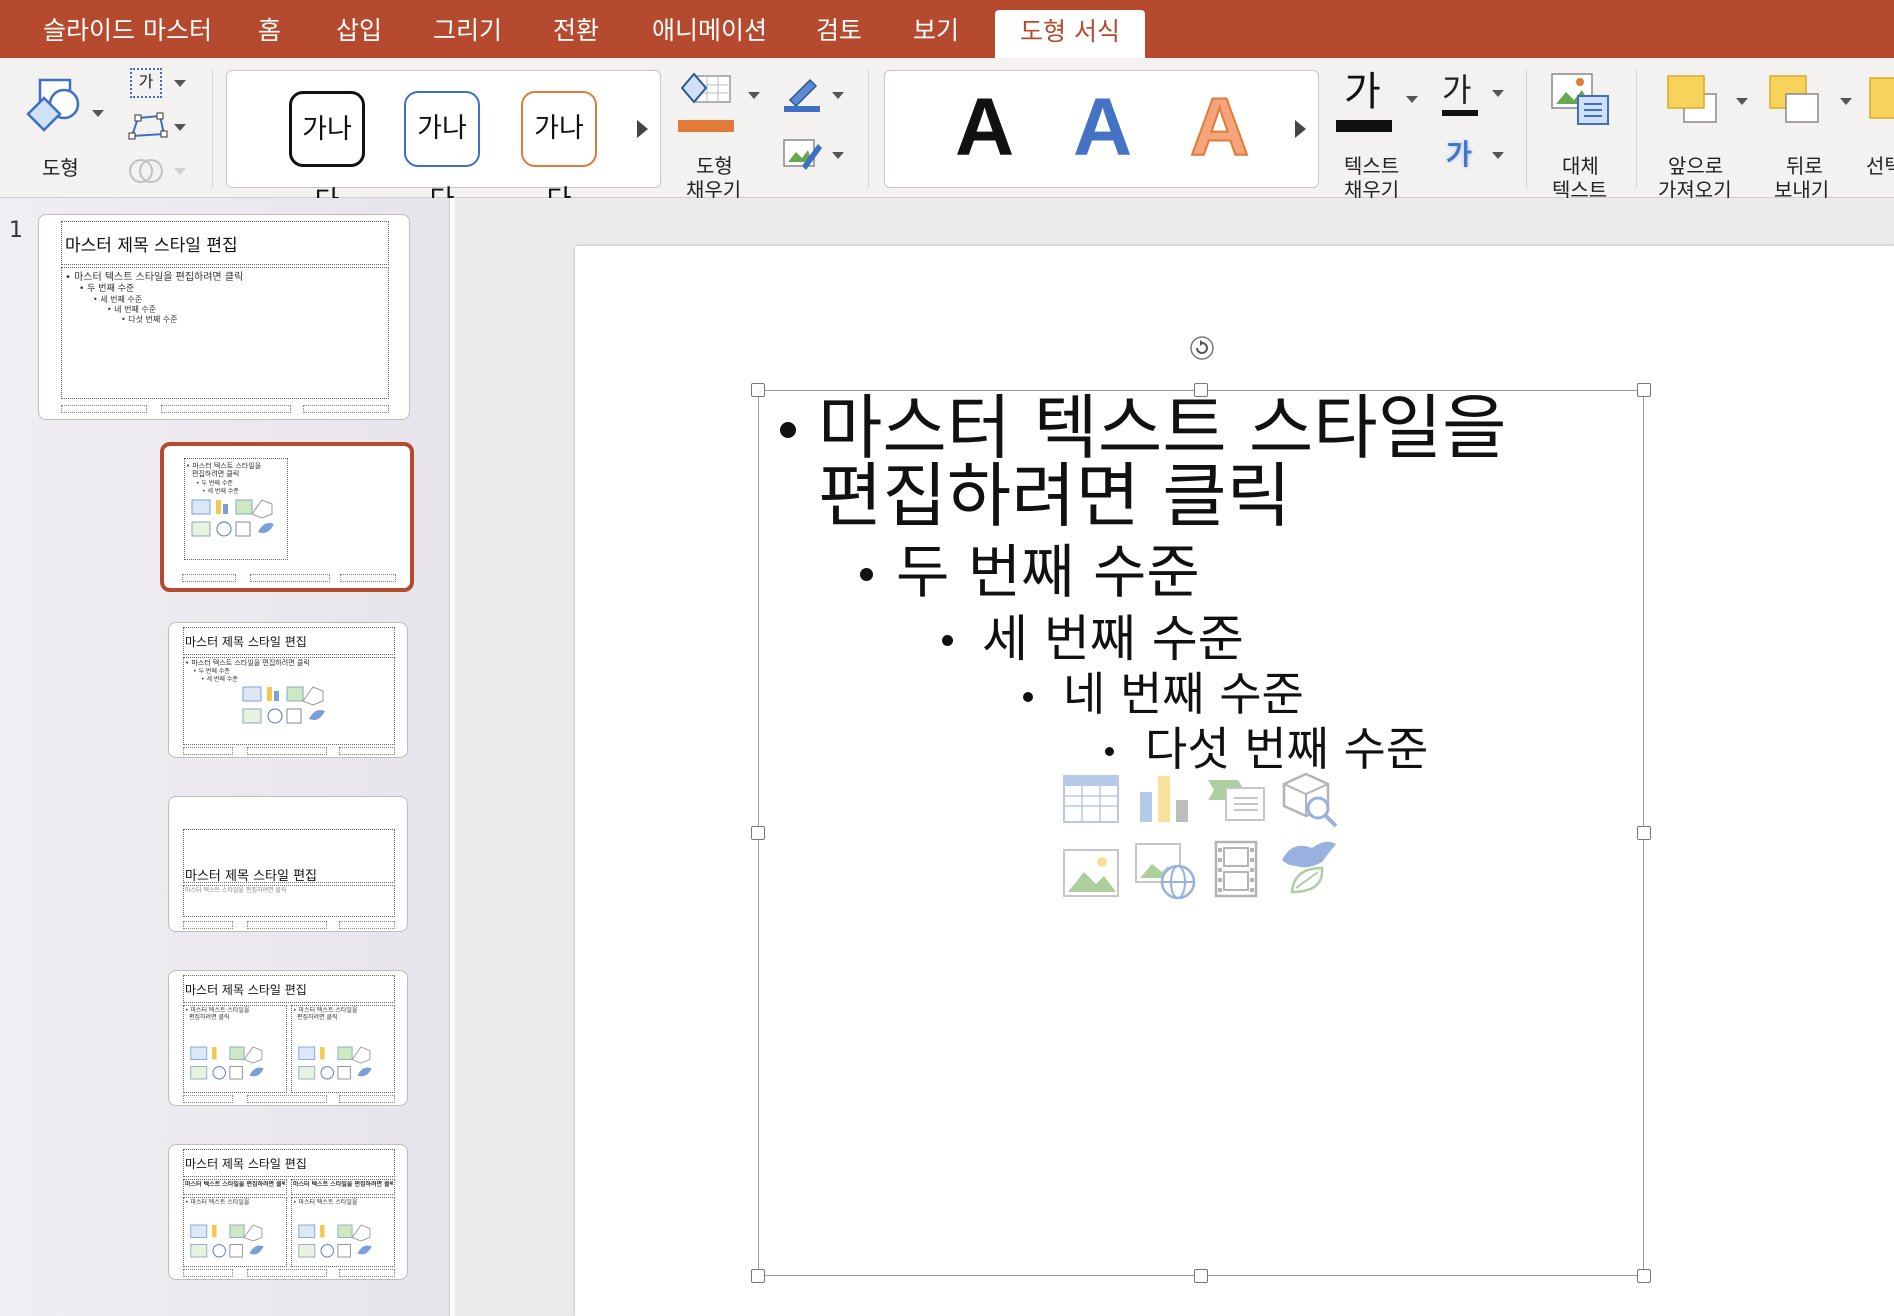 The height and width of the screenshot is (1316, 1894). I want to click on insert-smartart-icon, so click(1236, 799).